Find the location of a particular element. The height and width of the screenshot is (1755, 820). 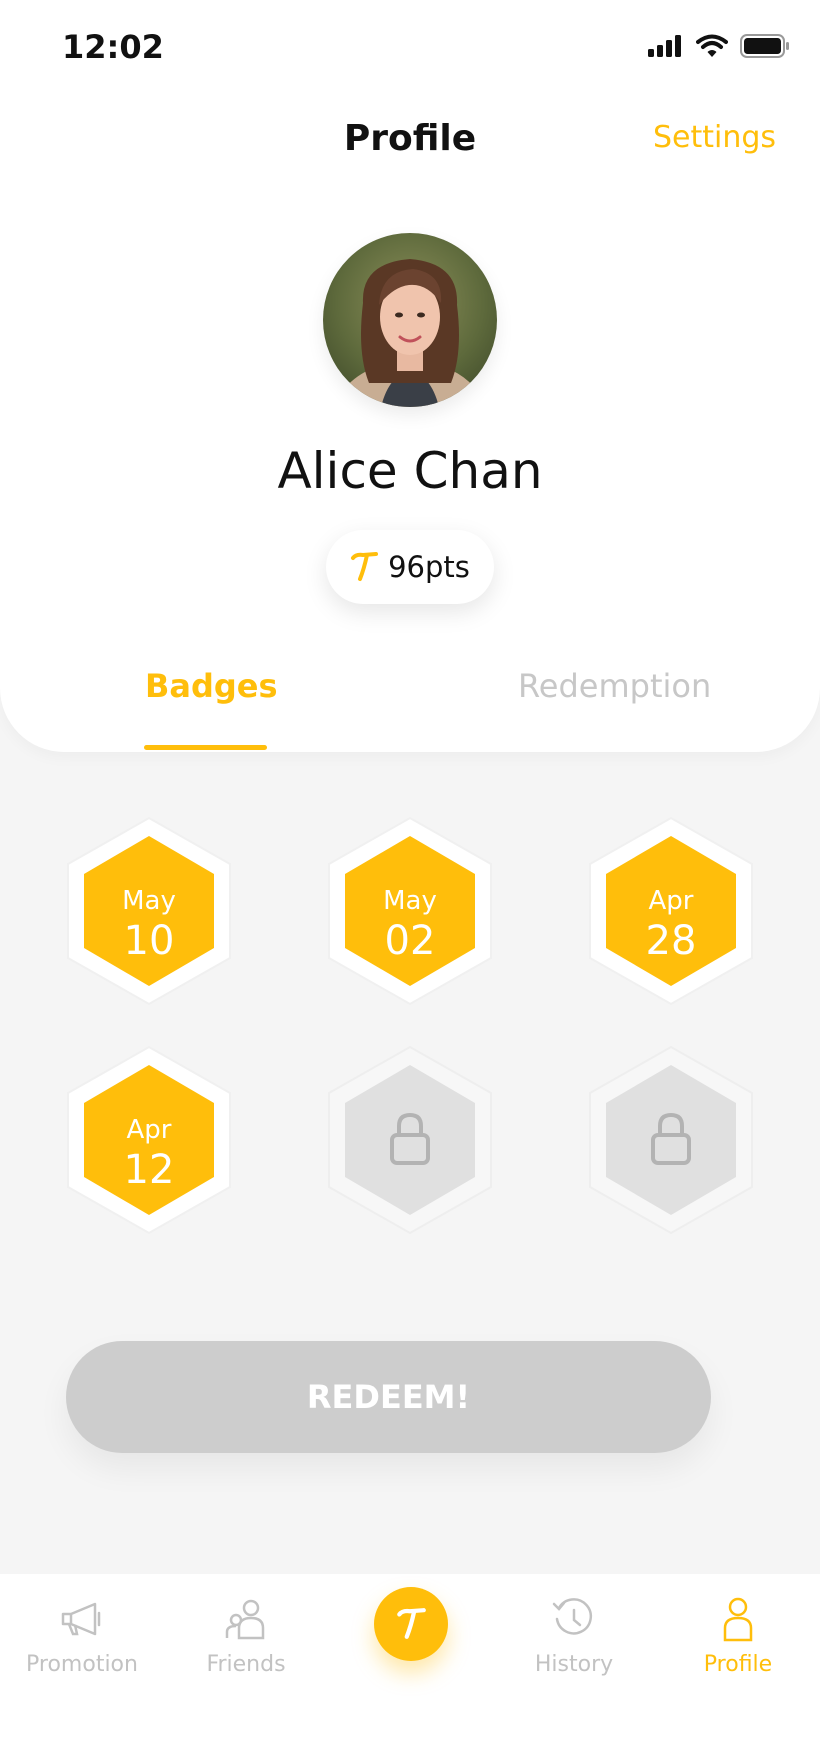

badge-day: 28 is located at coordinates (671, 941).